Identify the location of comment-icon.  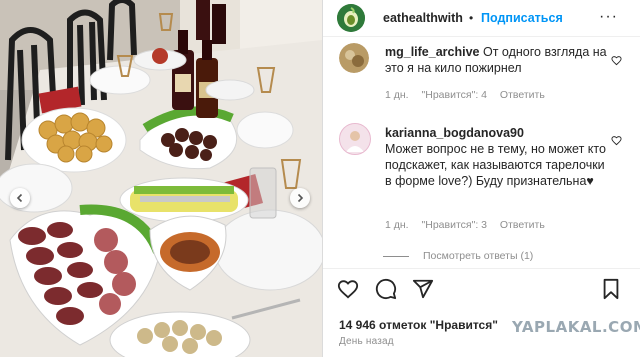
(386, 289).